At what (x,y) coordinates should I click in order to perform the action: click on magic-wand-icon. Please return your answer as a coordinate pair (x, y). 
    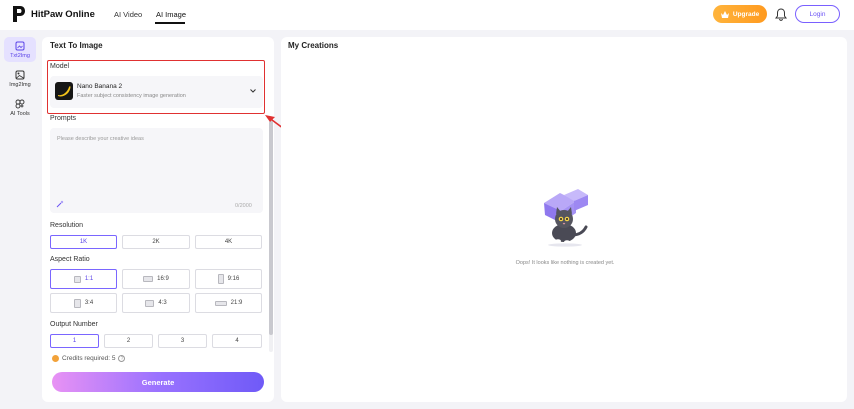
    Looking at the image, I should click on (60, 204).